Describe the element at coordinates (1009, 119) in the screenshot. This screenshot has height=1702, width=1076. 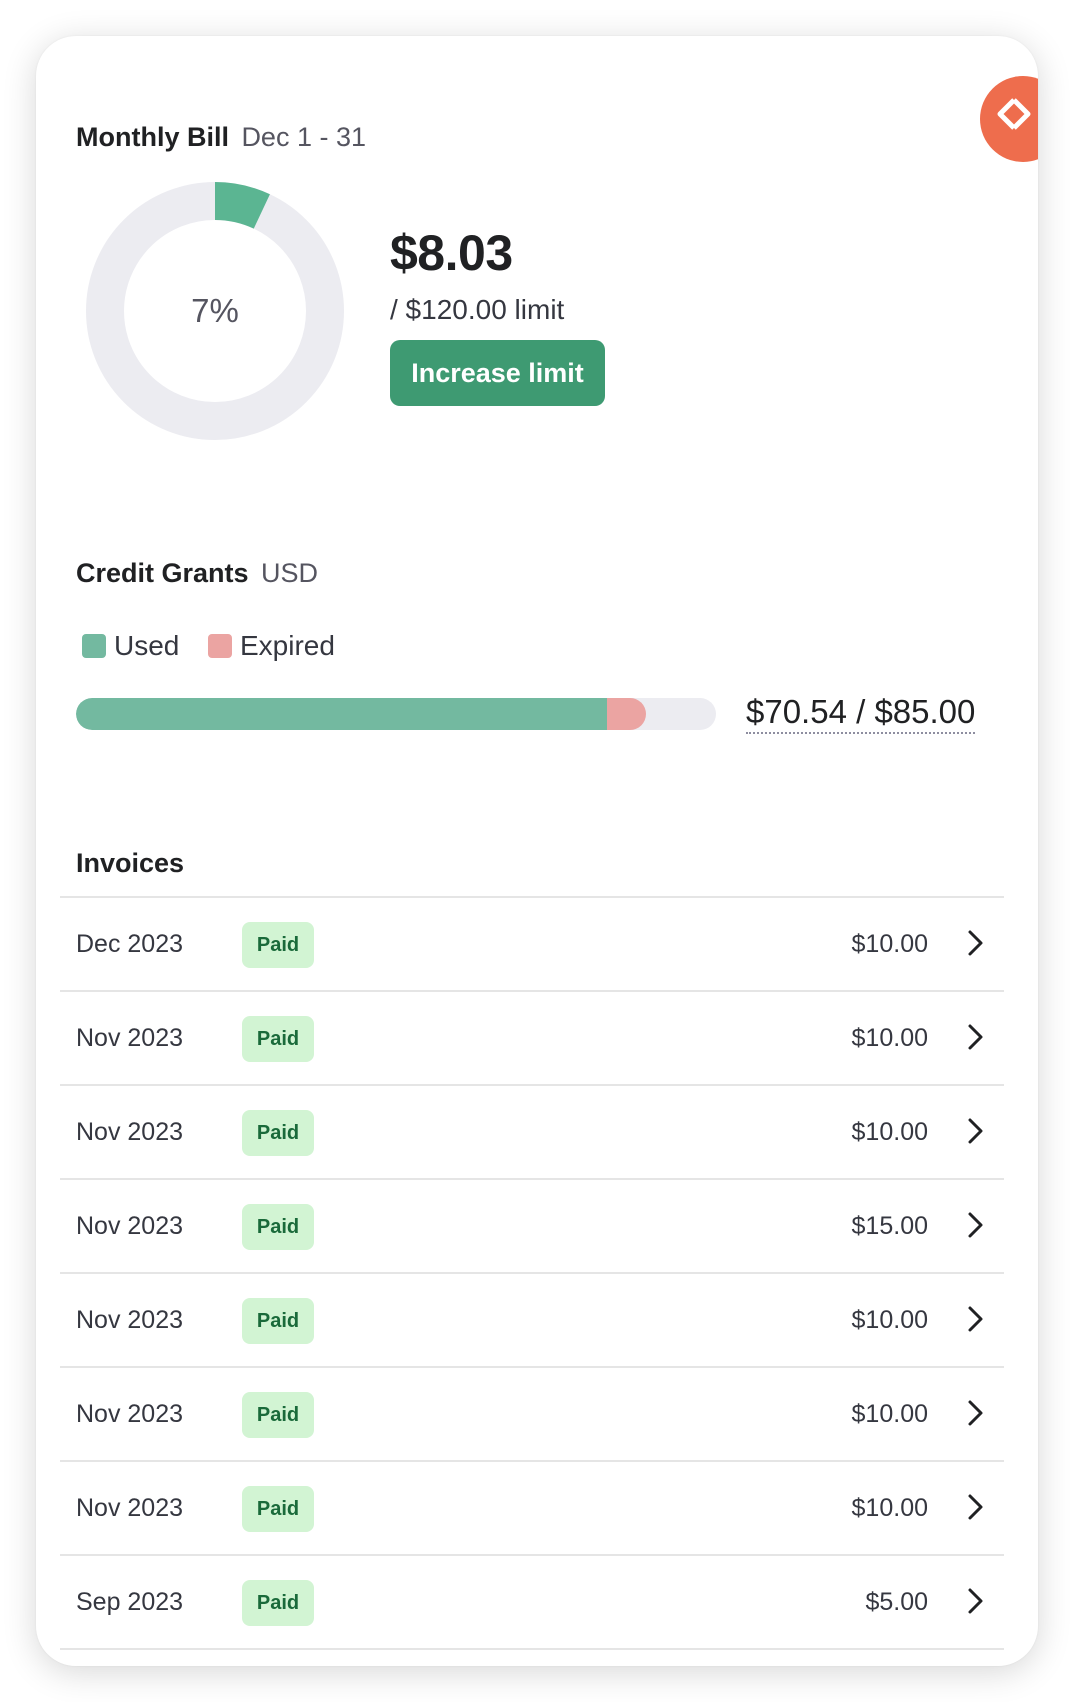
I see `diamond-arrows-icon` at that location.